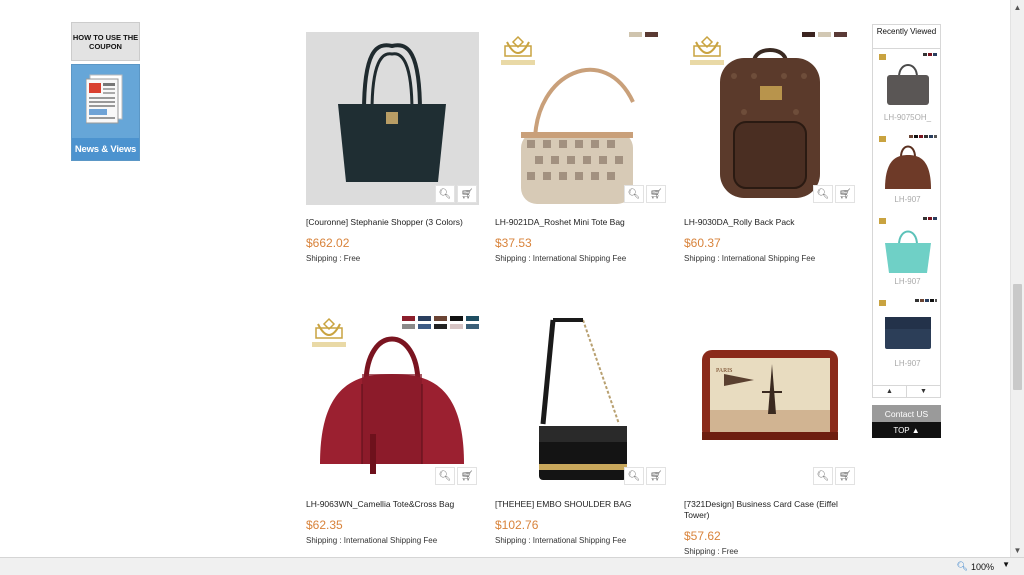  Describe the element at coordinates (104, 99) in the screenshot. I see `newspaper-icon` at that location.